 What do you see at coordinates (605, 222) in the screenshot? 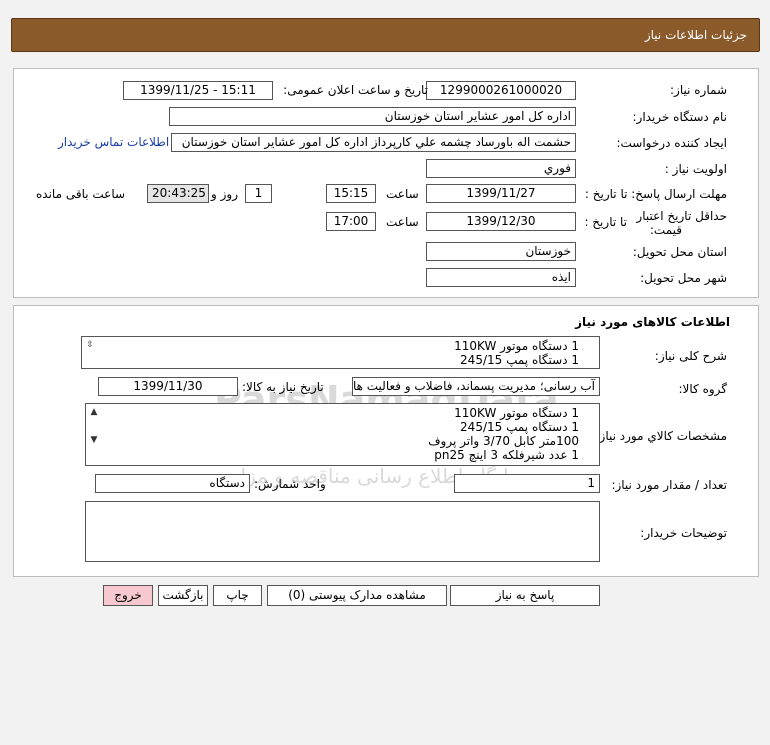
I see `validity-to-label: تا تاریخ :` at bounding box center [605, 222].